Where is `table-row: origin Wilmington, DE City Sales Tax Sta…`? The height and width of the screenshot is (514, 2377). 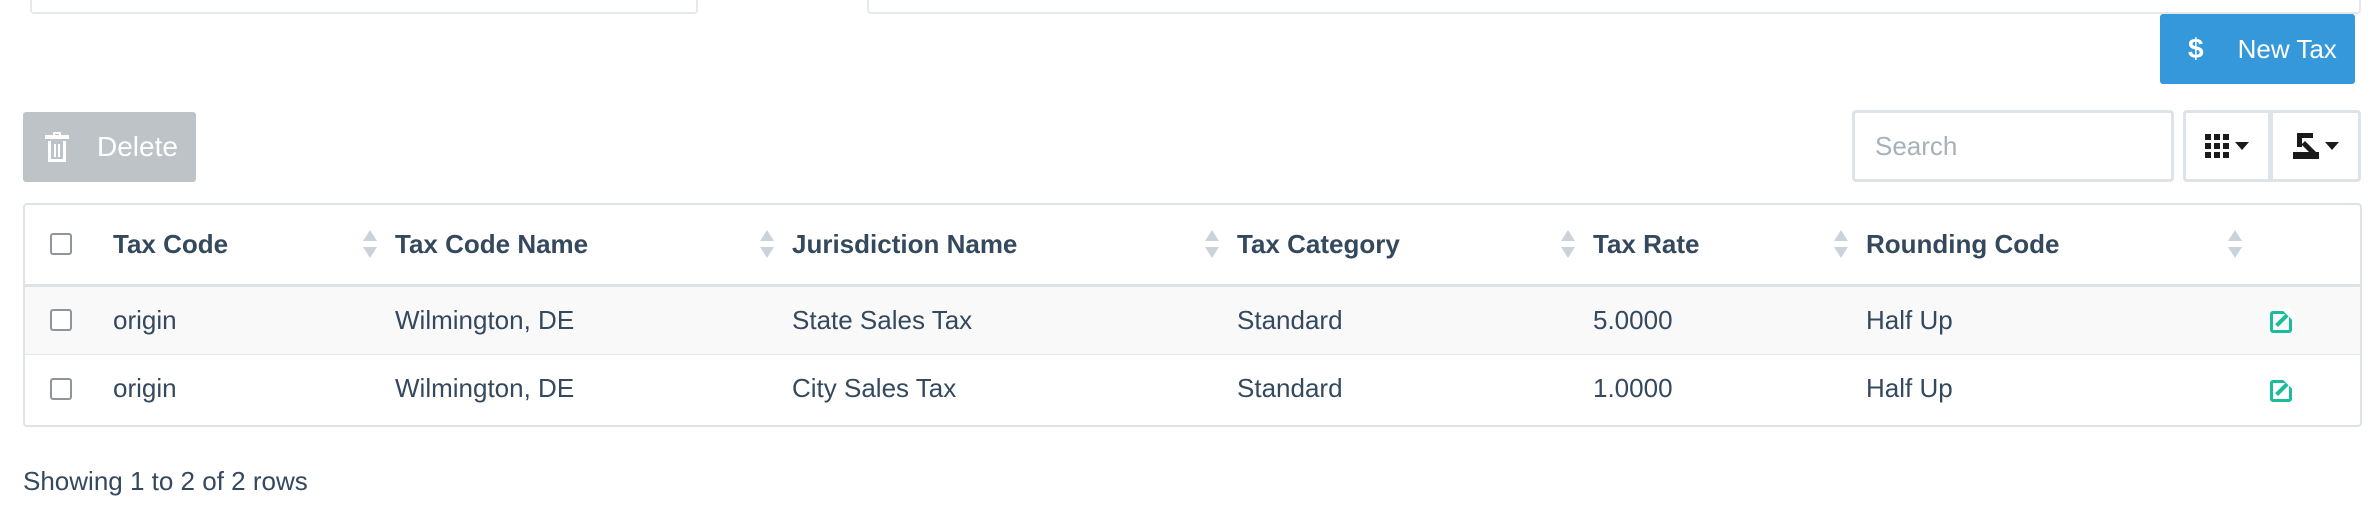
table-row: origin Wilmington, DE City Sales Tax Sta… is located at coordinates (1192, 388).